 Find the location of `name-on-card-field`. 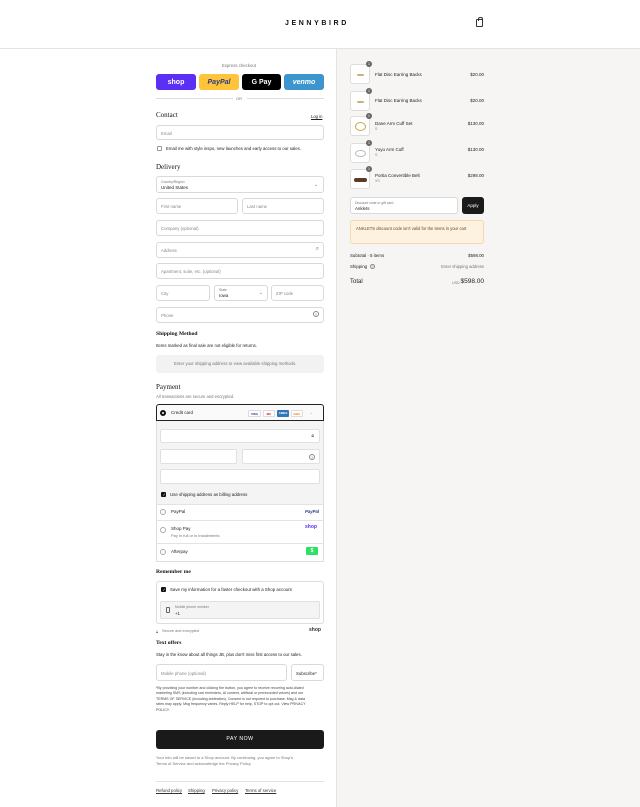

name-on-card-field is located at coordinates (240, 476).